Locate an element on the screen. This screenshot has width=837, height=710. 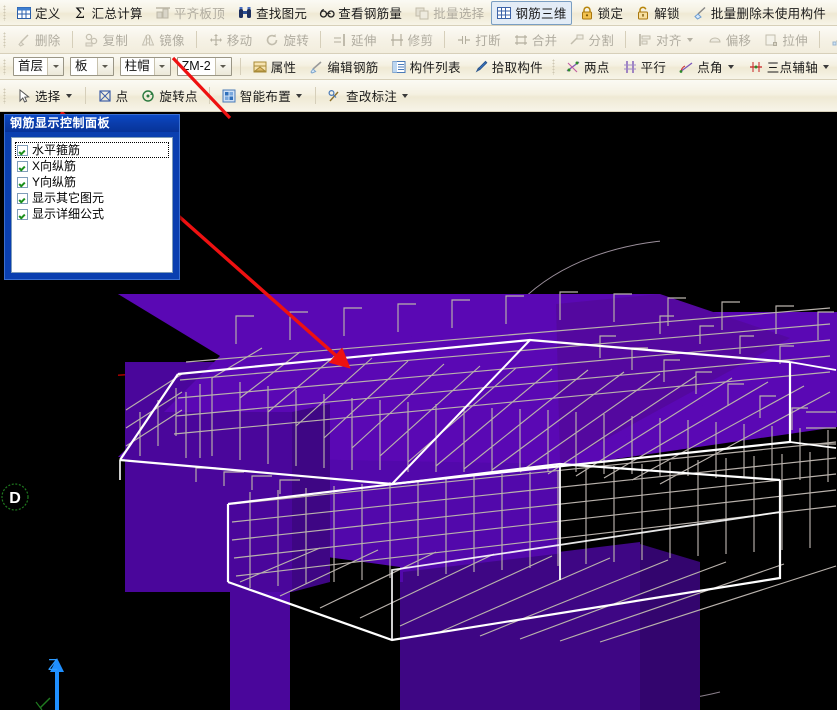
break-button: 打断 is located at coordinates (478, 40).